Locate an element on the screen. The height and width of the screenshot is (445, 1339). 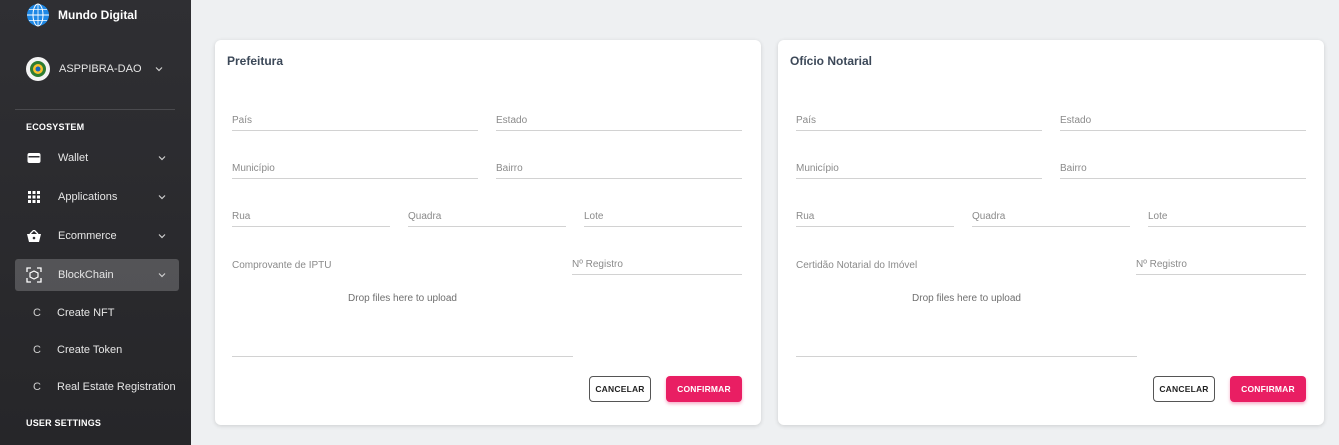
certidao-field is located at coordinates (966, 265).